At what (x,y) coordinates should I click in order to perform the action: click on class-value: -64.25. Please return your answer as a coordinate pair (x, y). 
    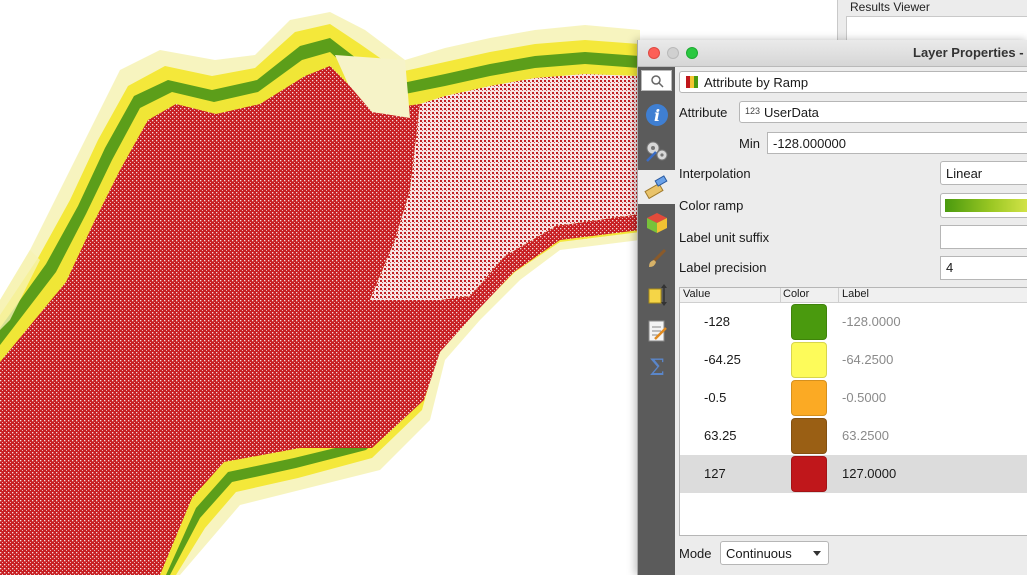
    Looking at the image, I should click on (722, 359).